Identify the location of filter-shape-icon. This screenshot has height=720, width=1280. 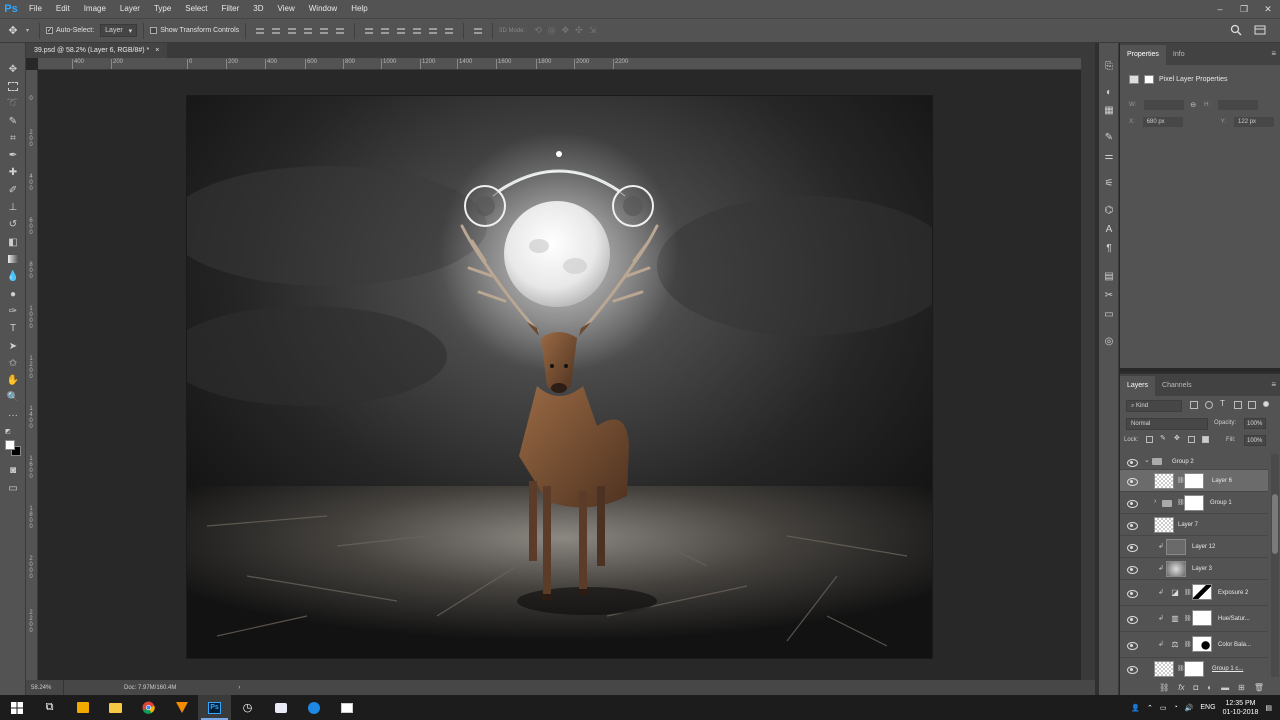
(1238, 405).